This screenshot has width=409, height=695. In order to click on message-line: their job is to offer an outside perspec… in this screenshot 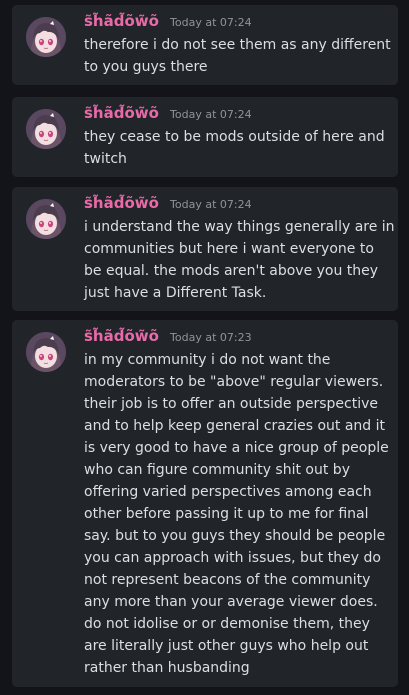, I will do `click(231, 404)`.